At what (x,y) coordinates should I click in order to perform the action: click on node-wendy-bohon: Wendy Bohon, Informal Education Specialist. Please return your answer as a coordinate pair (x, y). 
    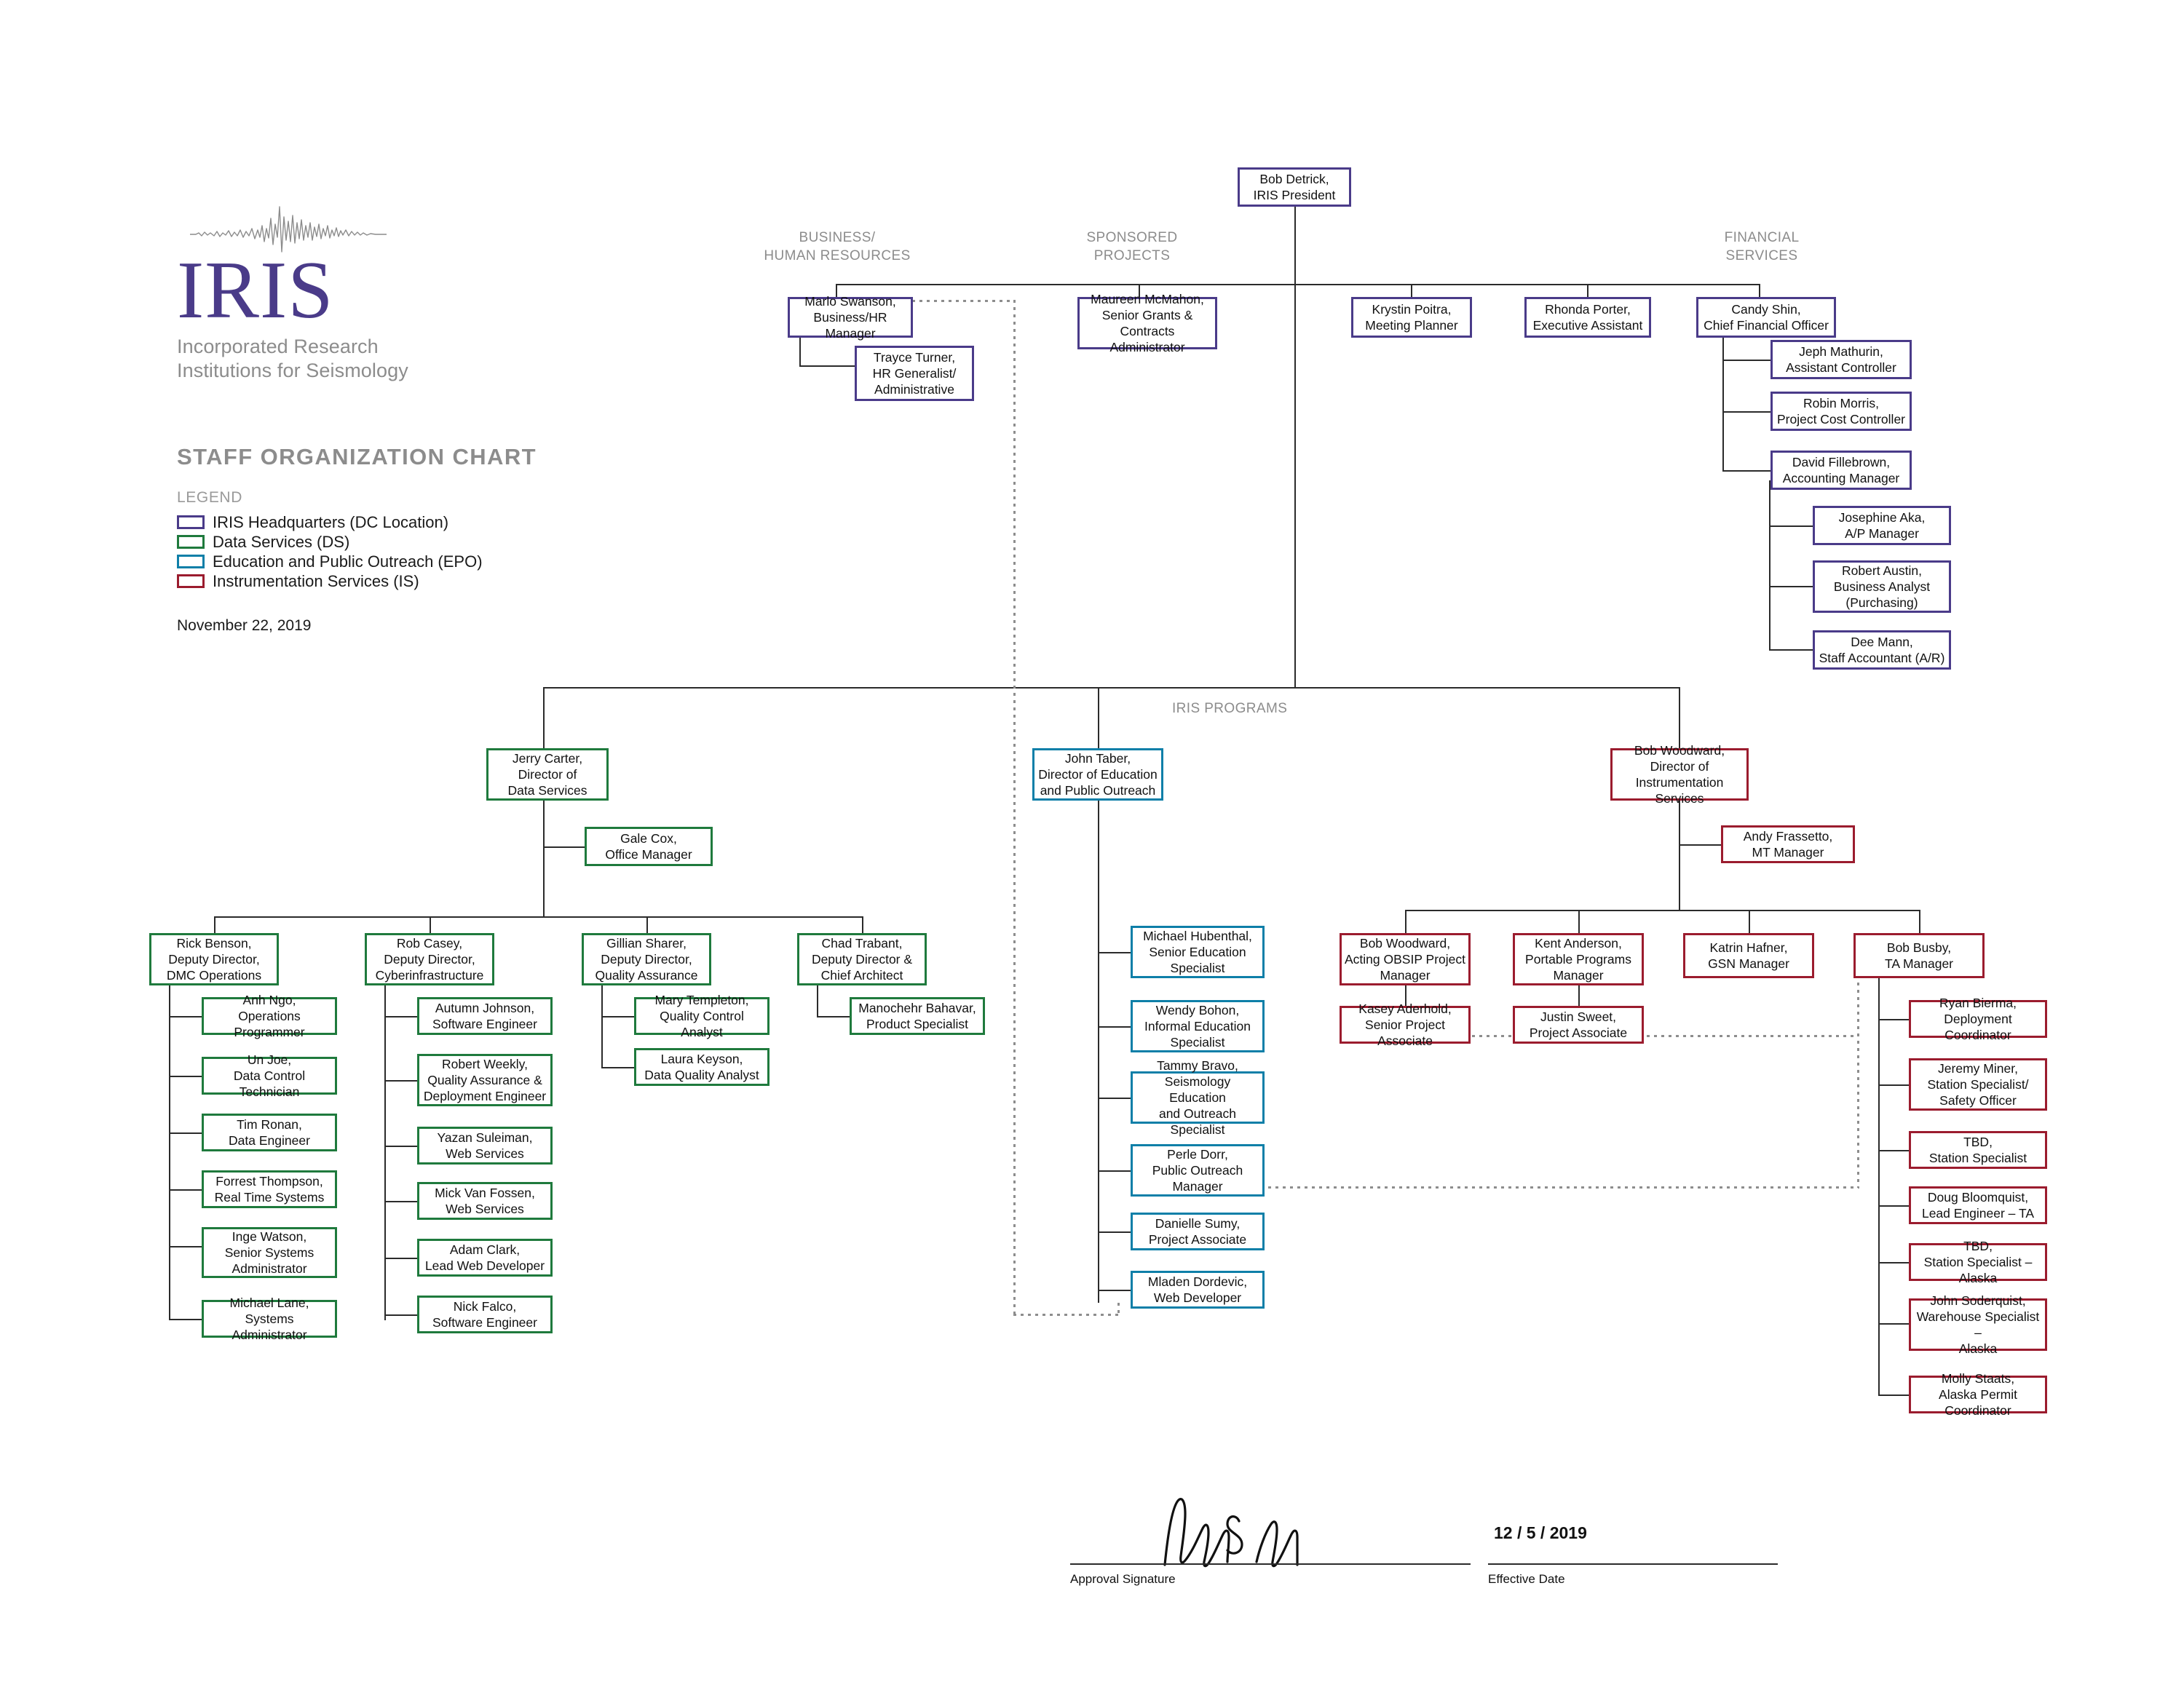
    Looking at the image, I should click on (1198, 1026).